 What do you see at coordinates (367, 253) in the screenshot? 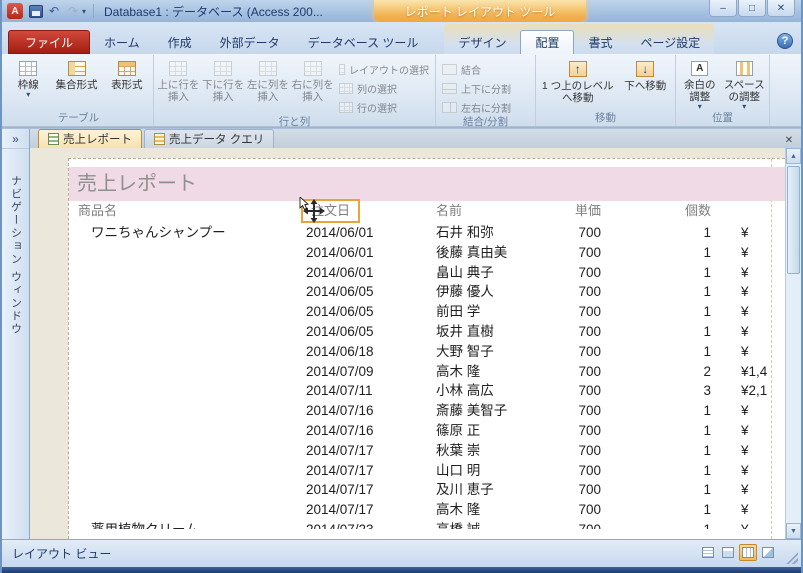
I see `cell-order-date: 2014/06/01` at bounding box center [367, 253].